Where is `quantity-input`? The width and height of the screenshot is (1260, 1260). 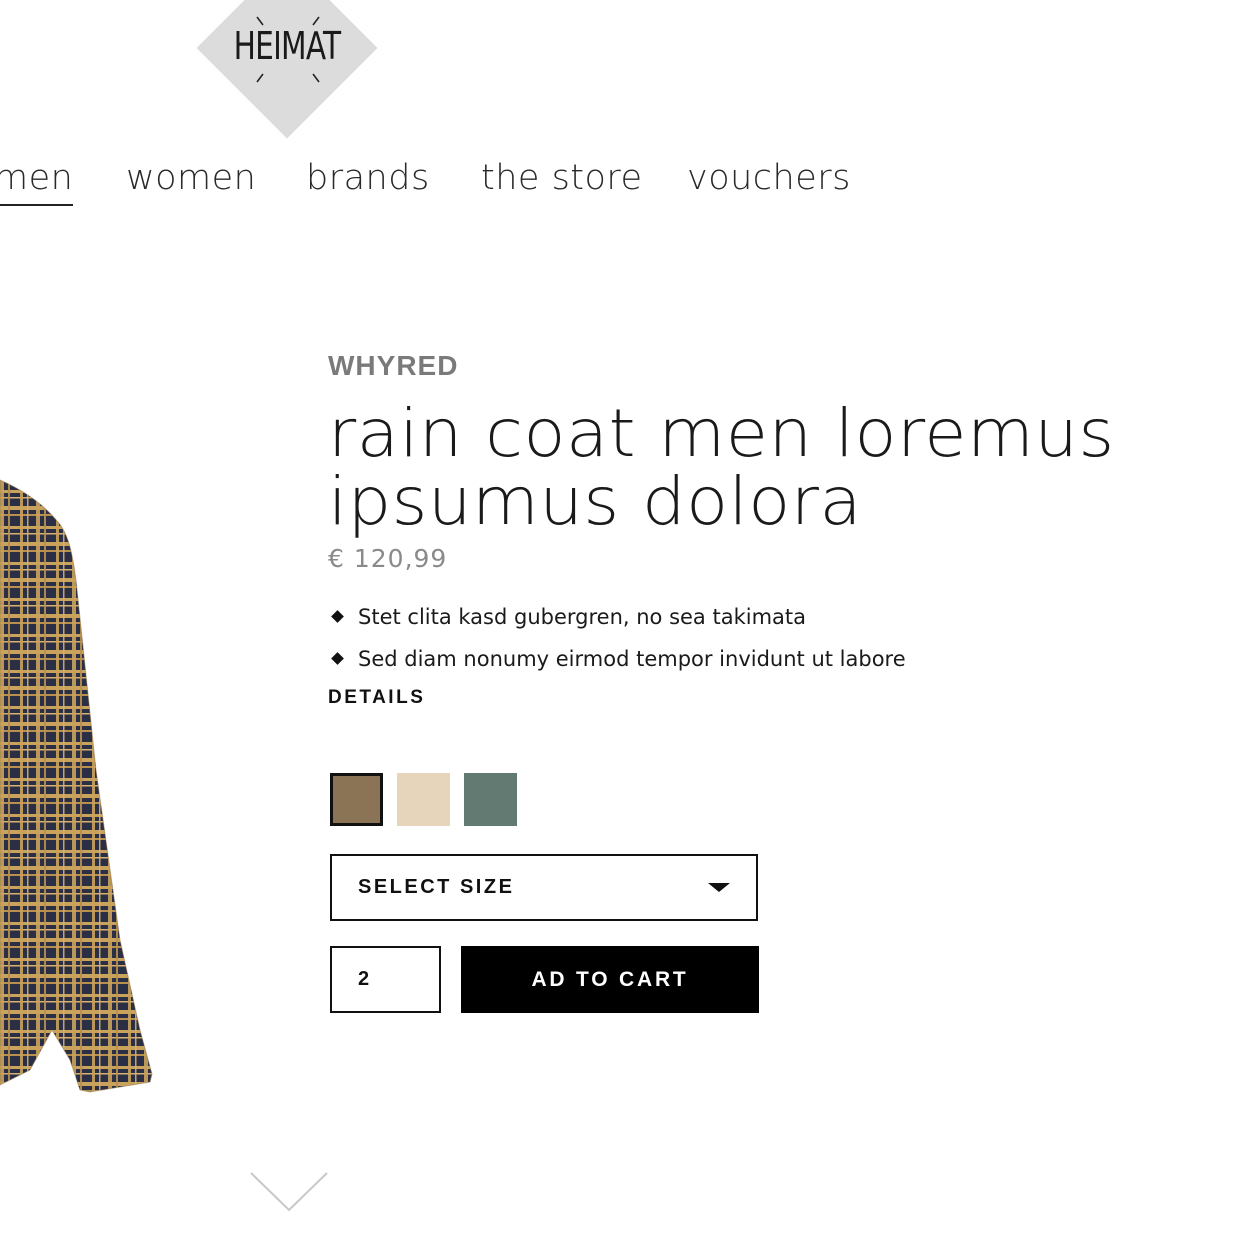
quantity-input is located at coordinates (385, 979).